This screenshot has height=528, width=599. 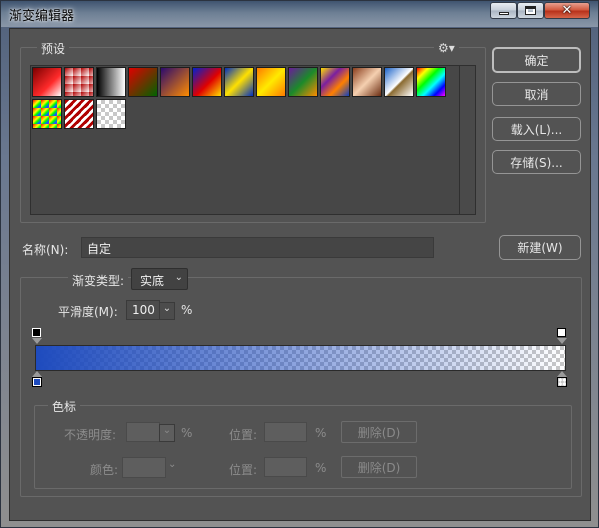 I want to click on title-bar: 渐变编辑器 ✕, so click(x=299, y=14).